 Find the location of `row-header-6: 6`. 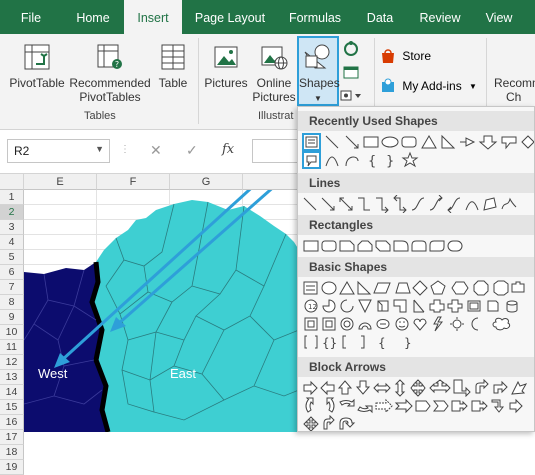

row-header-6: 6 is located at coordinates (12, 272).